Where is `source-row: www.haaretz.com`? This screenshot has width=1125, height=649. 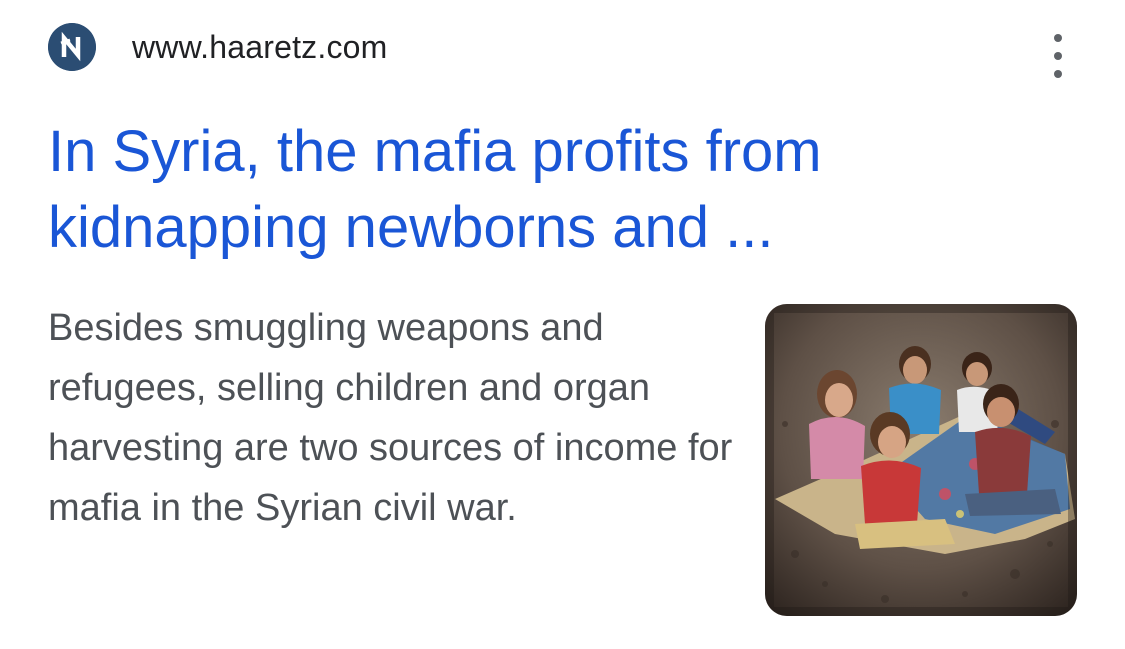
source-row: www.haaretz.com is located at coordinates (218, 47).